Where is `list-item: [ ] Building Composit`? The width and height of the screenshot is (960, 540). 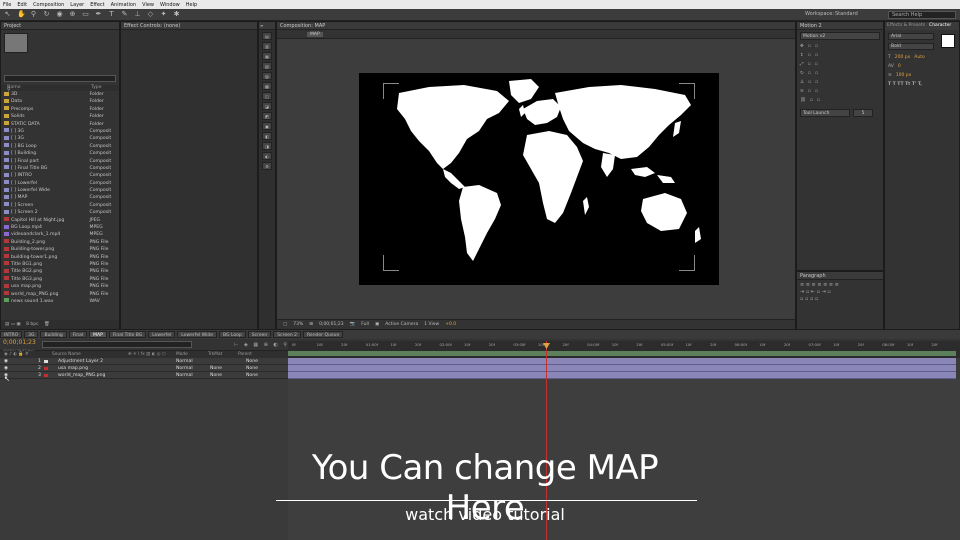
list-item: [ ] Building Composit is located at coordinates (60, 153).